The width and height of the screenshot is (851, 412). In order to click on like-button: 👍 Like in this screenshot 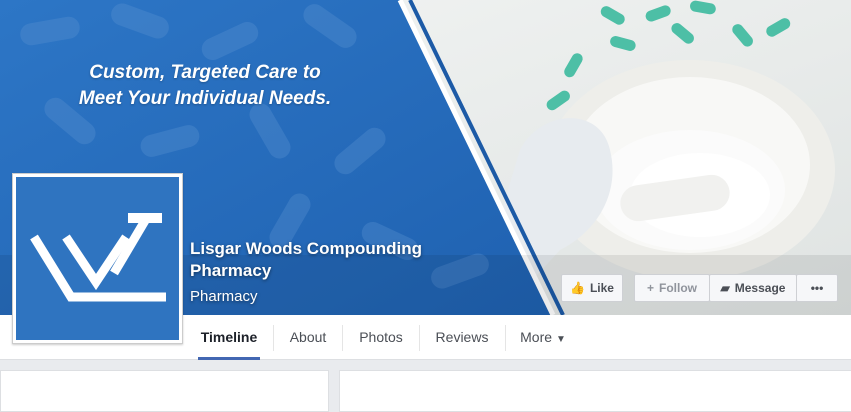, I will do `click(592, 288)`.